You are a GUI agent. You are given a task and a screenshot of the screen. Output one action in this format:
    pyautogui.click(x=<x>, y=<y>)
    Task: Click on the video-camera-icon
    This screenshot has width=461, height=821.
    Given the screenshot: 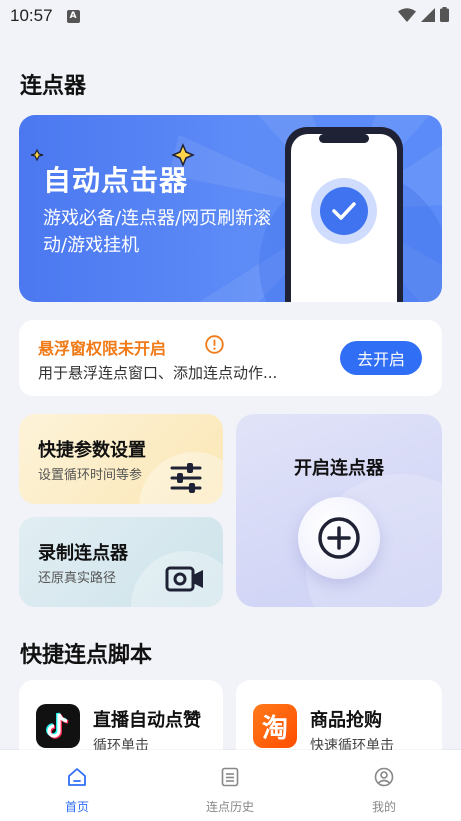 What is the action you would take?
    pyautogui.click(x=184, y=579)
    